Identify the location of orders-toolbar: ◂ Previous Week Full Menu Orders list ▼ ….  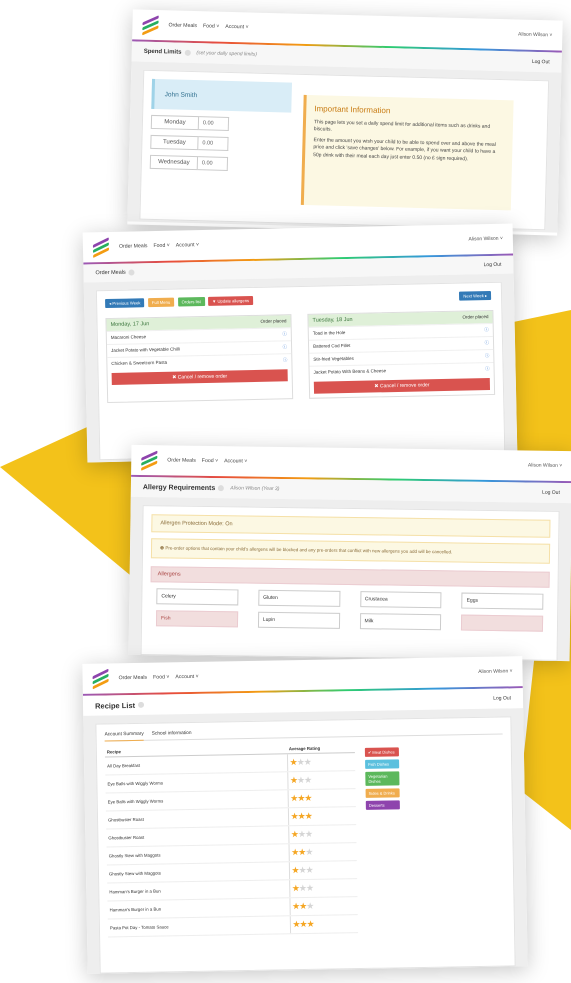
(299, 299).